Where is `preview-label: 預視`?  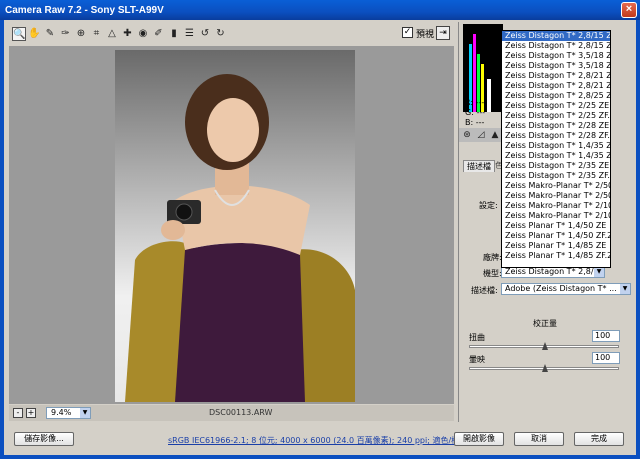
preview-label: 預視 is located at coordinates (425, 35).